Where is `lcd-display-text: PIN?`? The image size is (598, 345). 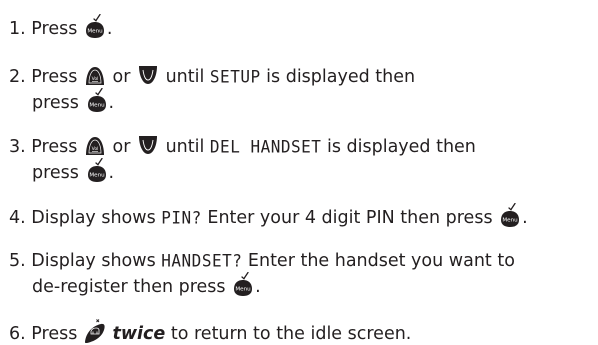
lcd-display-text: PIN? is located at coordinates (181, 217).